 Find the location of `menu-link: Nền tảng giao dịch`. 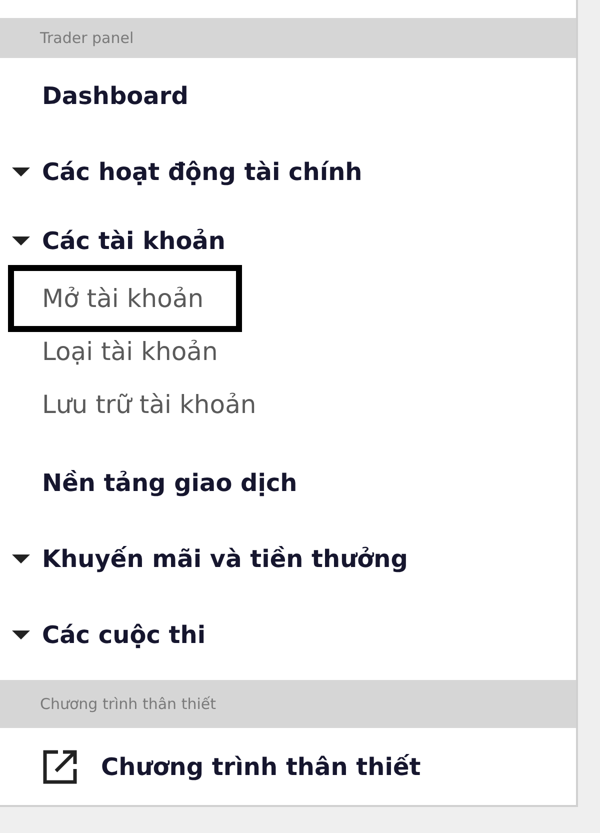

menu-link: Nền tảng giao dịch is located at coordinates (170, 483).